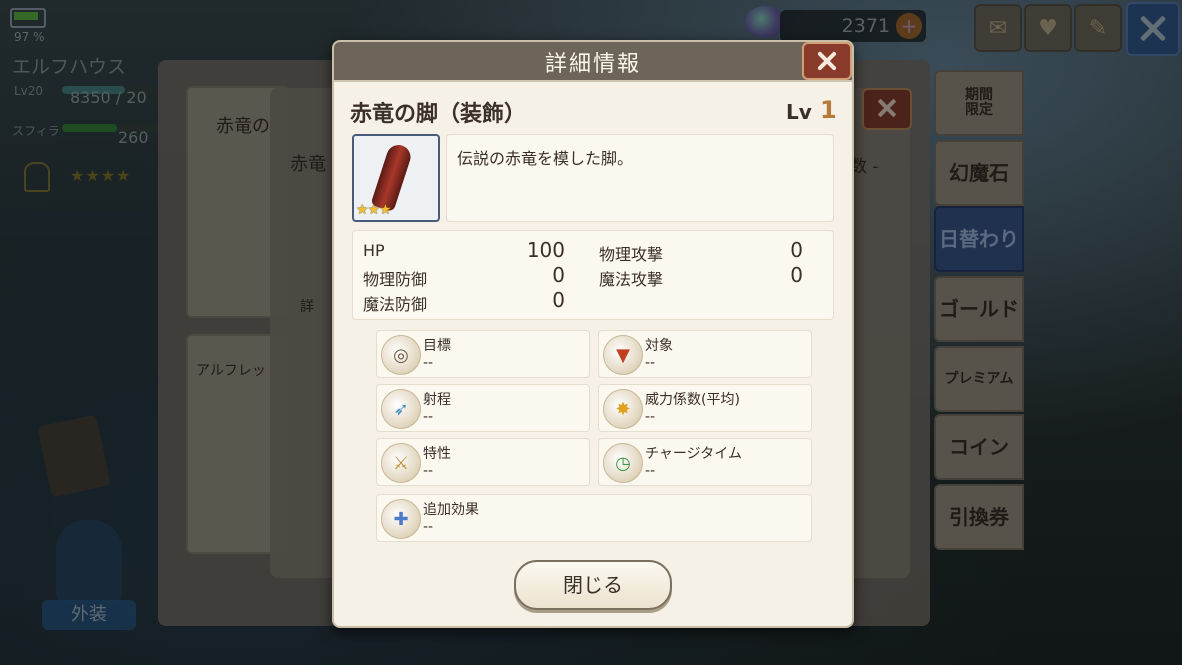 The height and width of the screenshot is (665, 1182). I want to click on stat-mdef-label: 魔法防御, so click(395, 304).